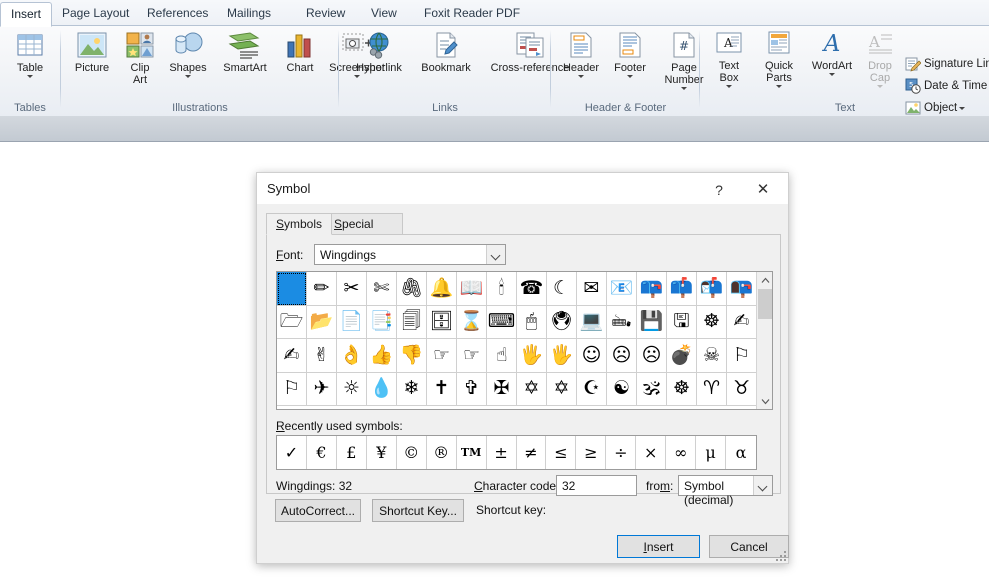 The height and width of the screenshot is (581, 989). What do you see at coordinates (682, 356) in the screenshot?
I see `bomb-symbol: 💣` at bounding box center [682, 356].